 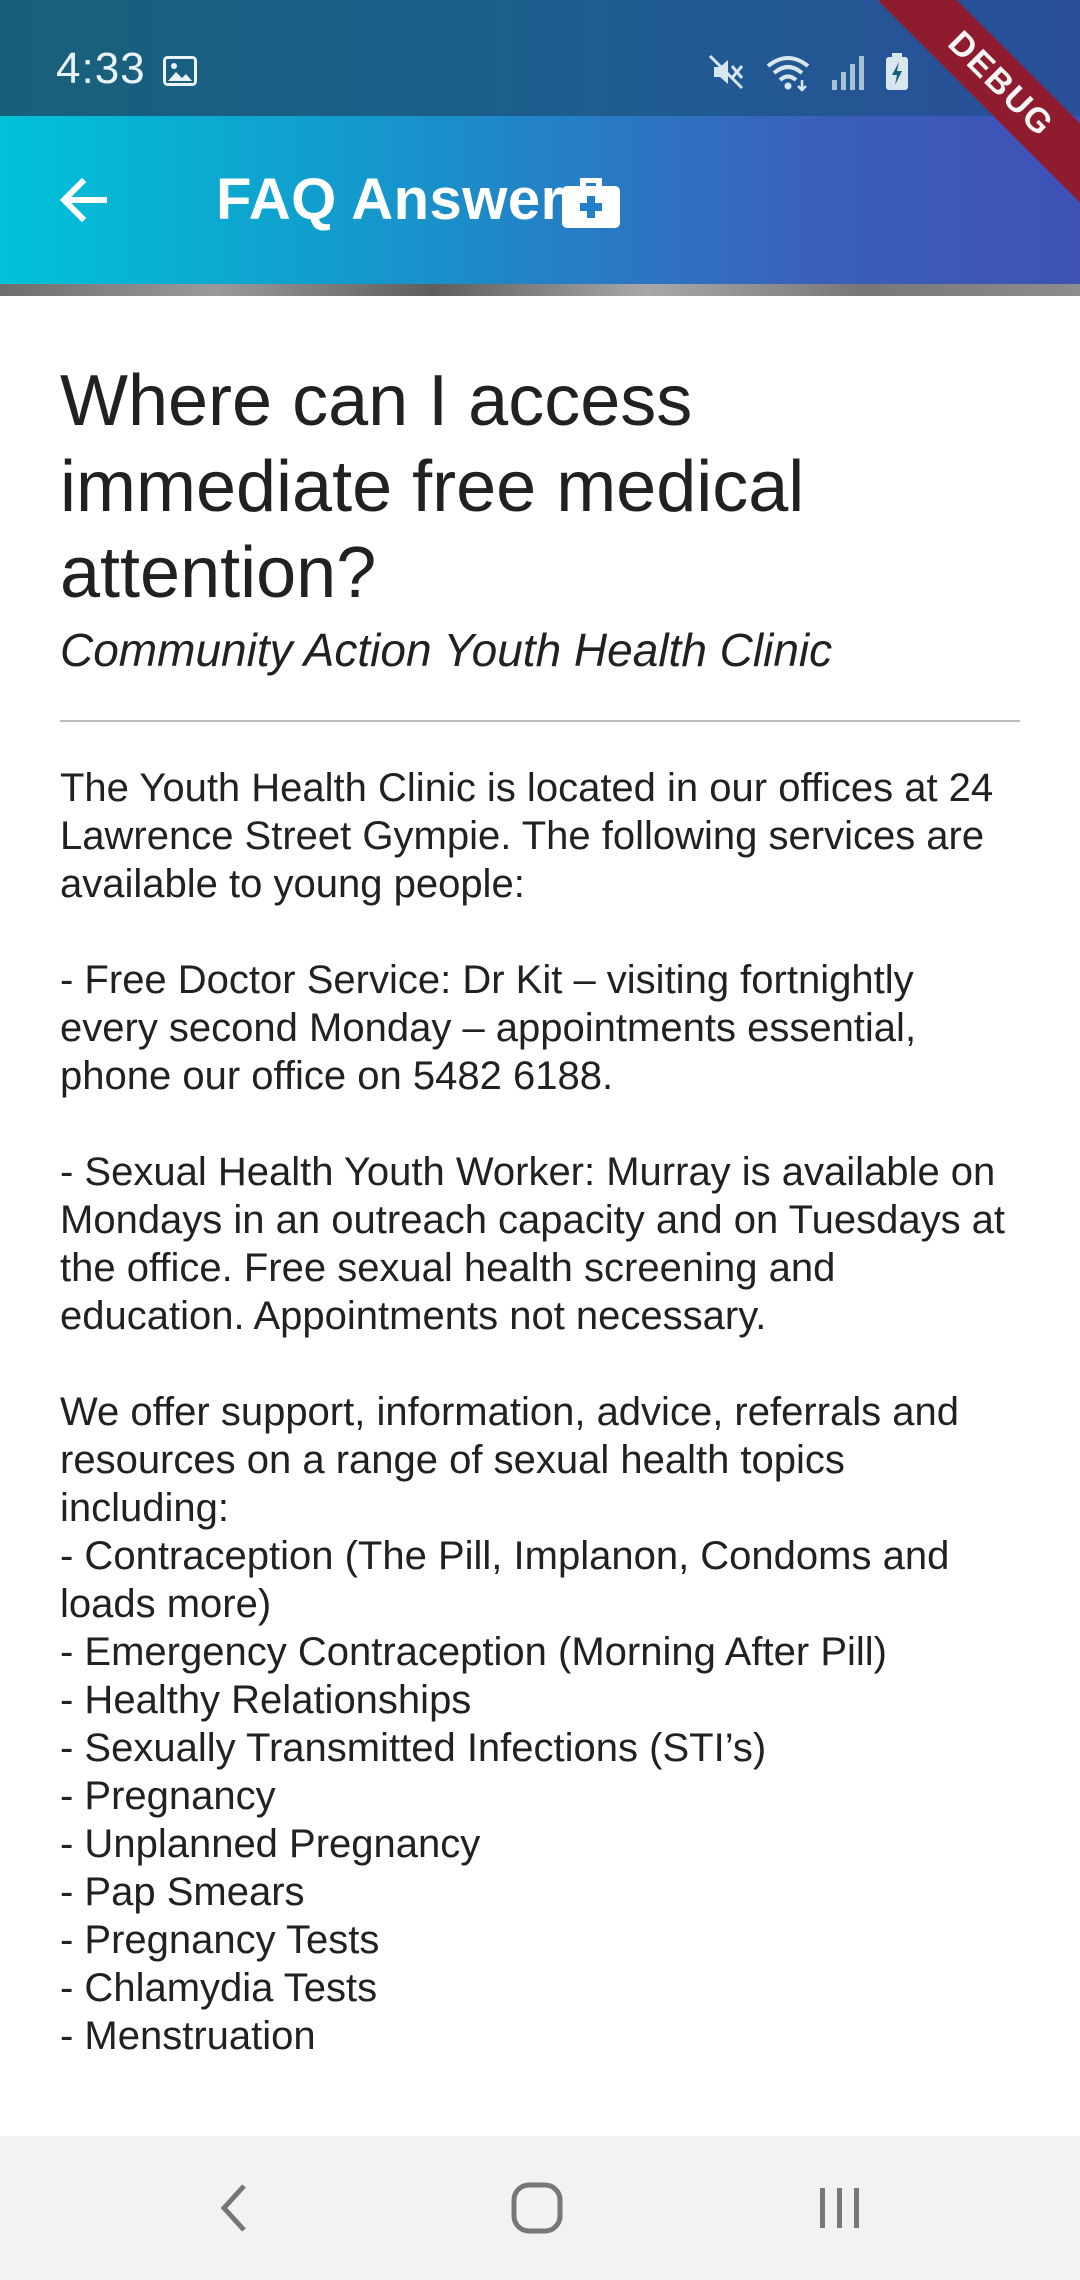 I want to click on signal-icon, so click(x=848, y=73).